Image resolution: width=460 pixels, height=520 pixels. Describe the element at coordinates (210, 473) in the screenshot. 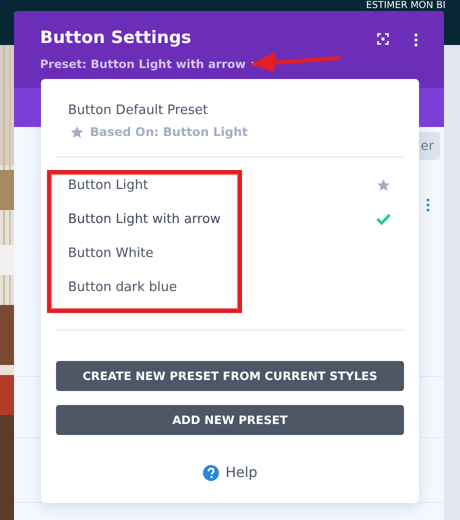

I see `help-icon` at that location.